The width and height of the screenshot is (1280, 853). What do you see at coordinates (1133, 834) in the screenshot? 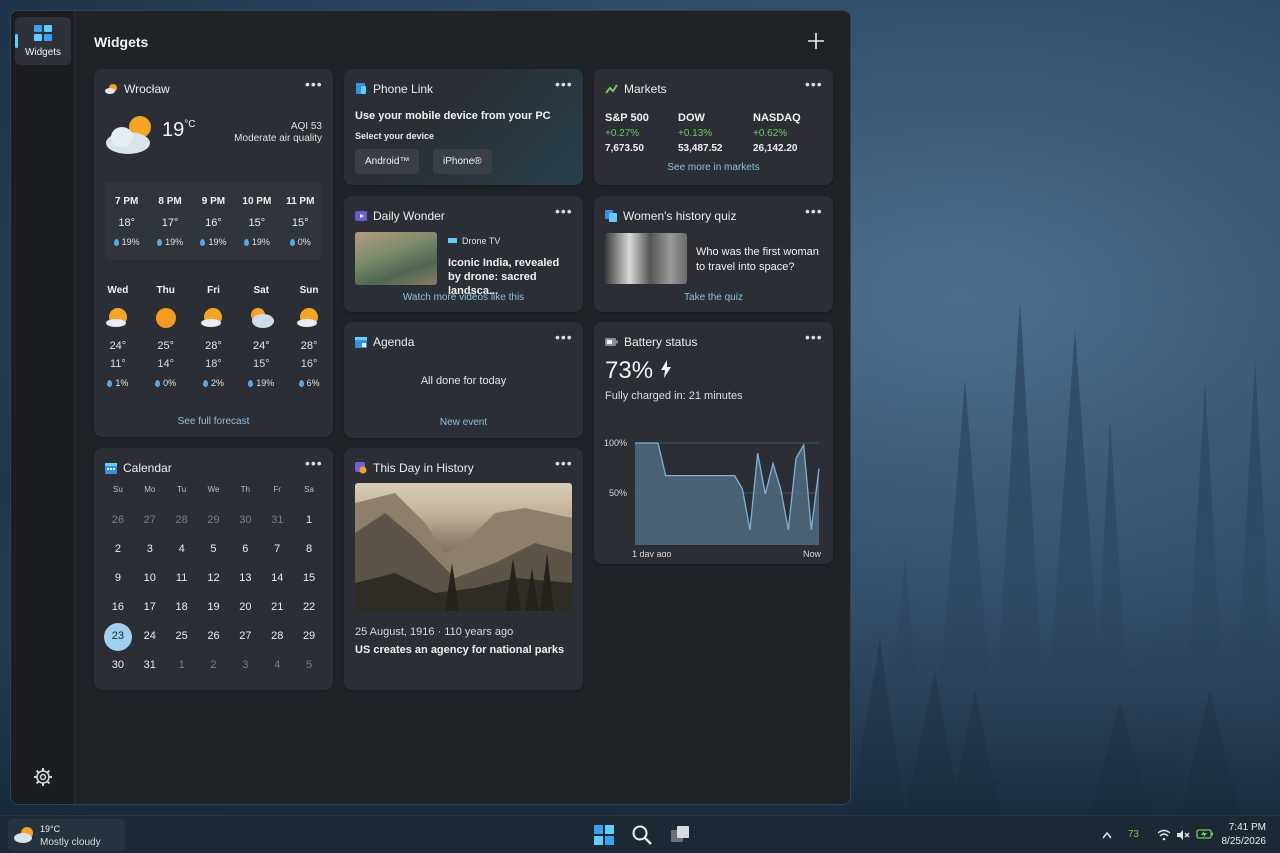
I see `tray-indicator-count: 73` at bounding box center [1133, 834].